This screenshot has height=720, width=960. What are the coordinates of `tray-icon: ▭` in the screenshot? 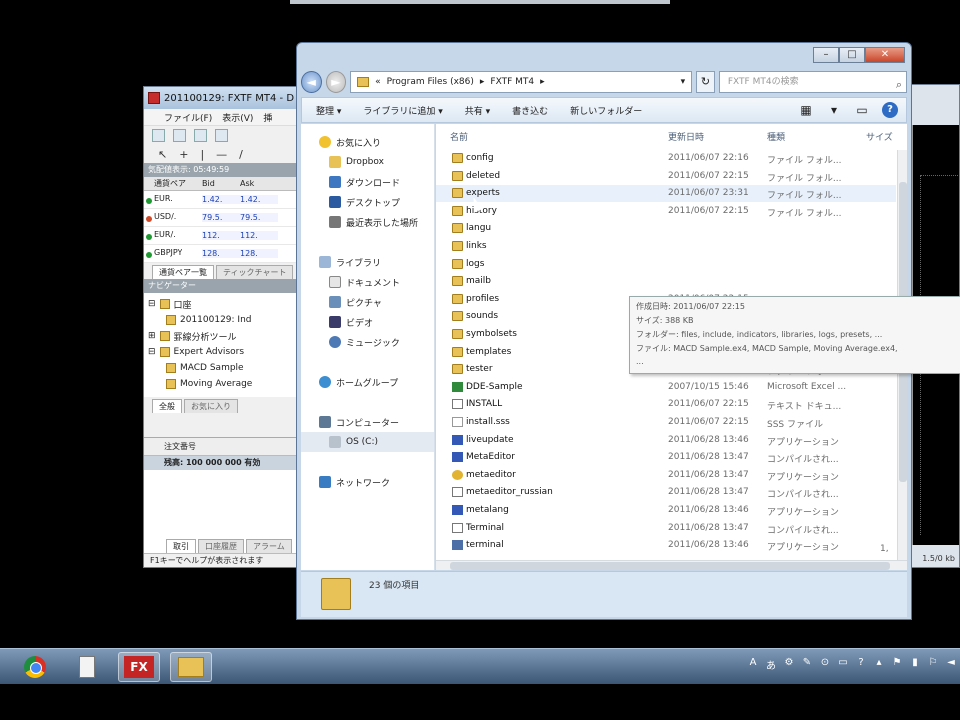 It's located at (843, 664).